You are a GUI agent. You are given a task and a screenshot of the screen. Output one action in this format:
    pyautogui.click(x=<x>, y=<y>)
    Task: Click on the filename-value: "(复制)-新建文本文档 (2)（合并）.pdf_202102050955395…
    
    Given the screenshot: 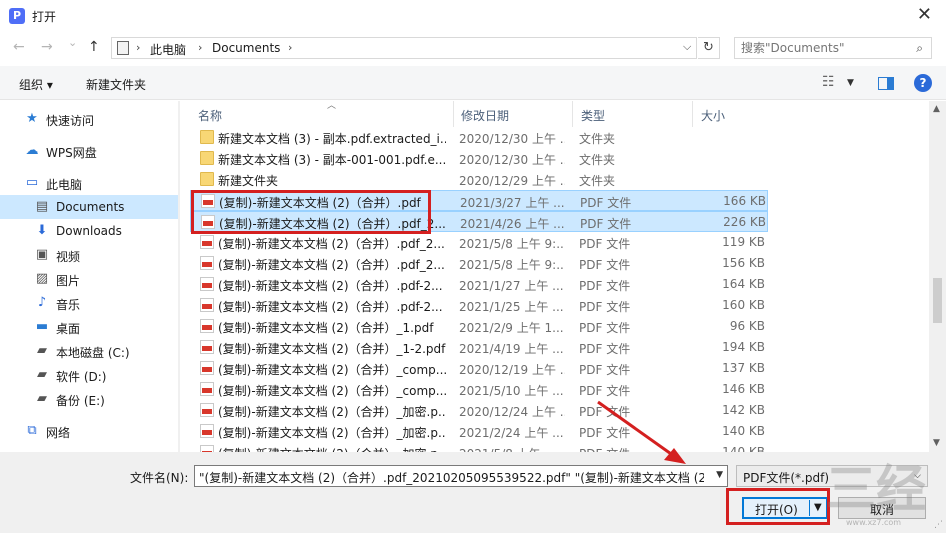 What is the action you would take?
    pyautogui.click(x=451, y=477)
    